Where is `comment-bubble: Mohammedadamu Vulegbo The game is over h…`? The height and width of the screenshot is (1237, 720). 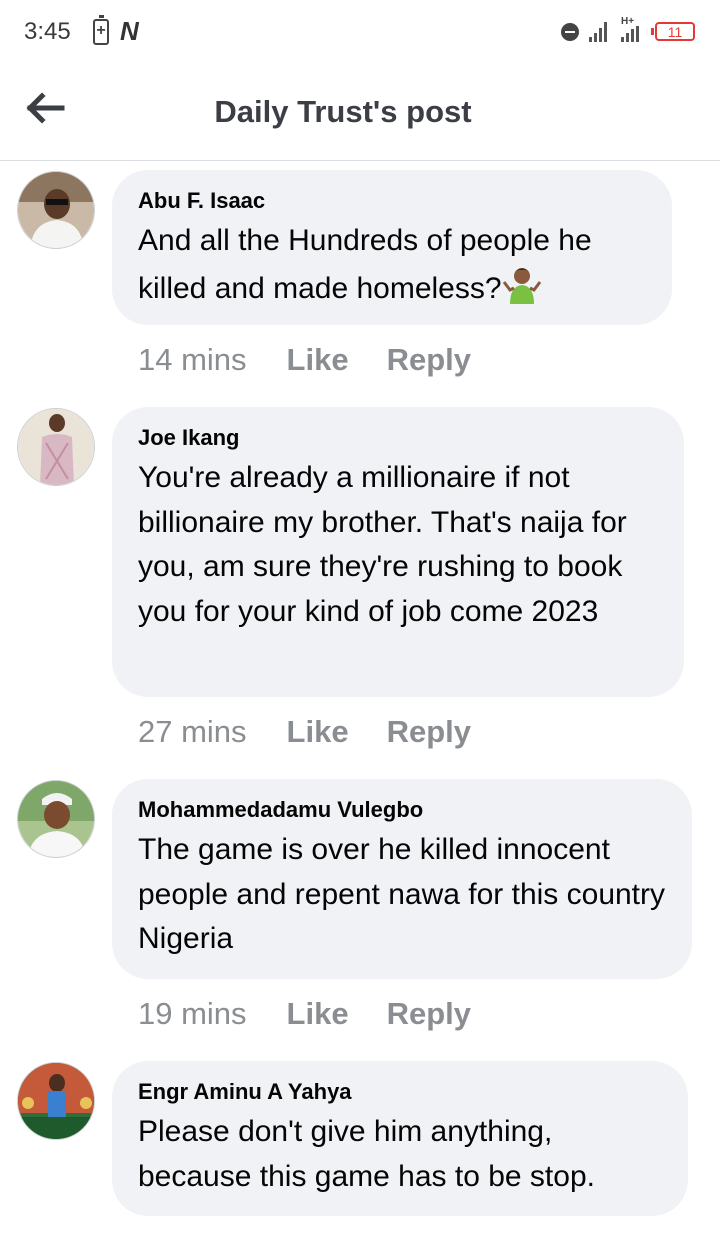
comment-bubble: Mohammedadamu Vulegbo The game is over h… is located at coordinates (402, 879).